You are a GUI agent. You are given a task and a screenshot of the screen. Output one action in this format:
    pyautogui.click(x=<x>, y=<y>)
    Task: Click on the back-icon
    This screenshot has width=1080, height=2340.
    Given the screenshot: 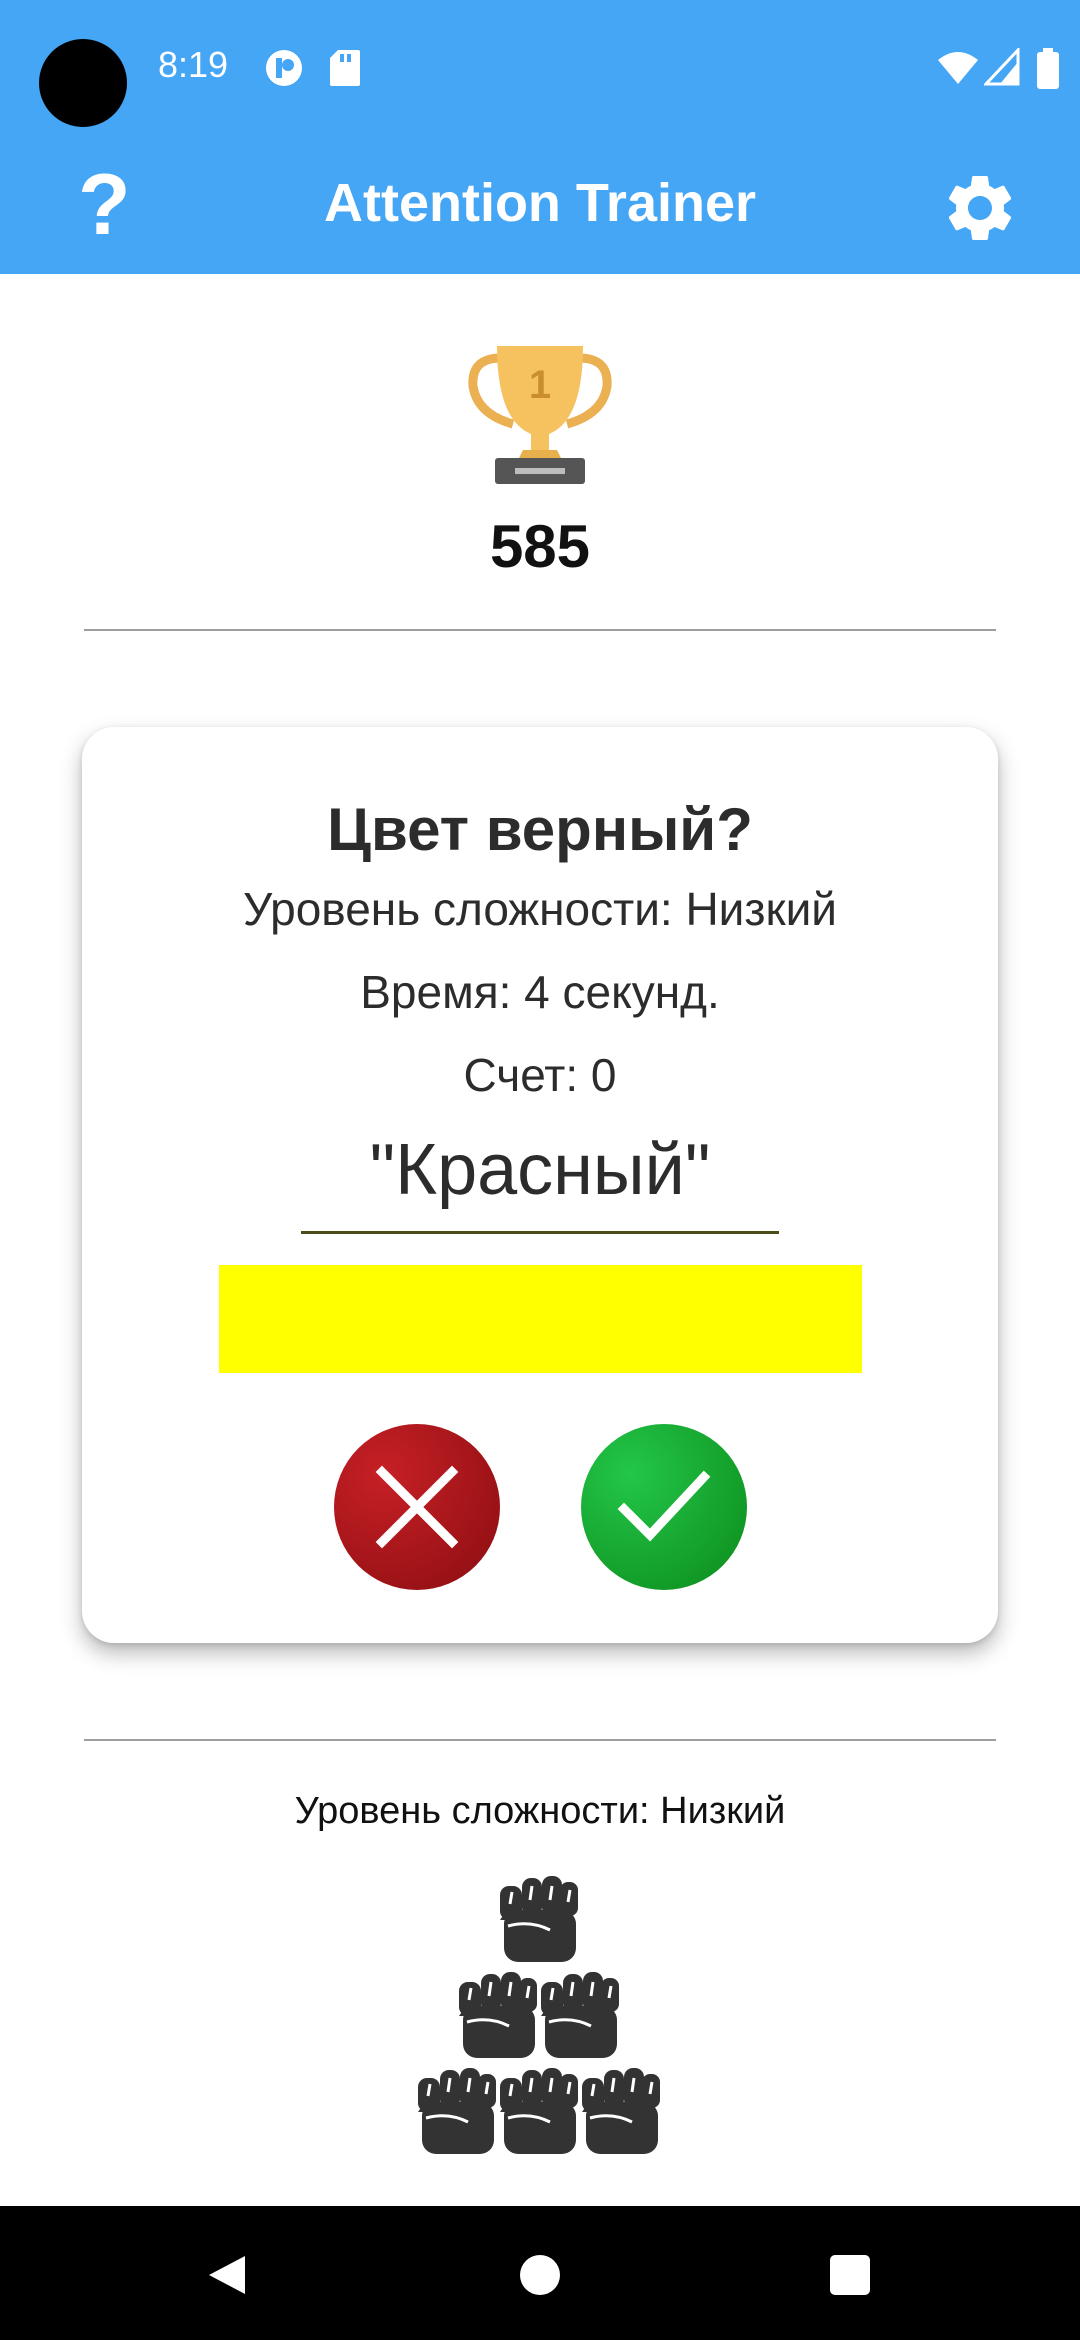 What is the action you would take?
    pyautogui.click(x=227, y=2275)
    